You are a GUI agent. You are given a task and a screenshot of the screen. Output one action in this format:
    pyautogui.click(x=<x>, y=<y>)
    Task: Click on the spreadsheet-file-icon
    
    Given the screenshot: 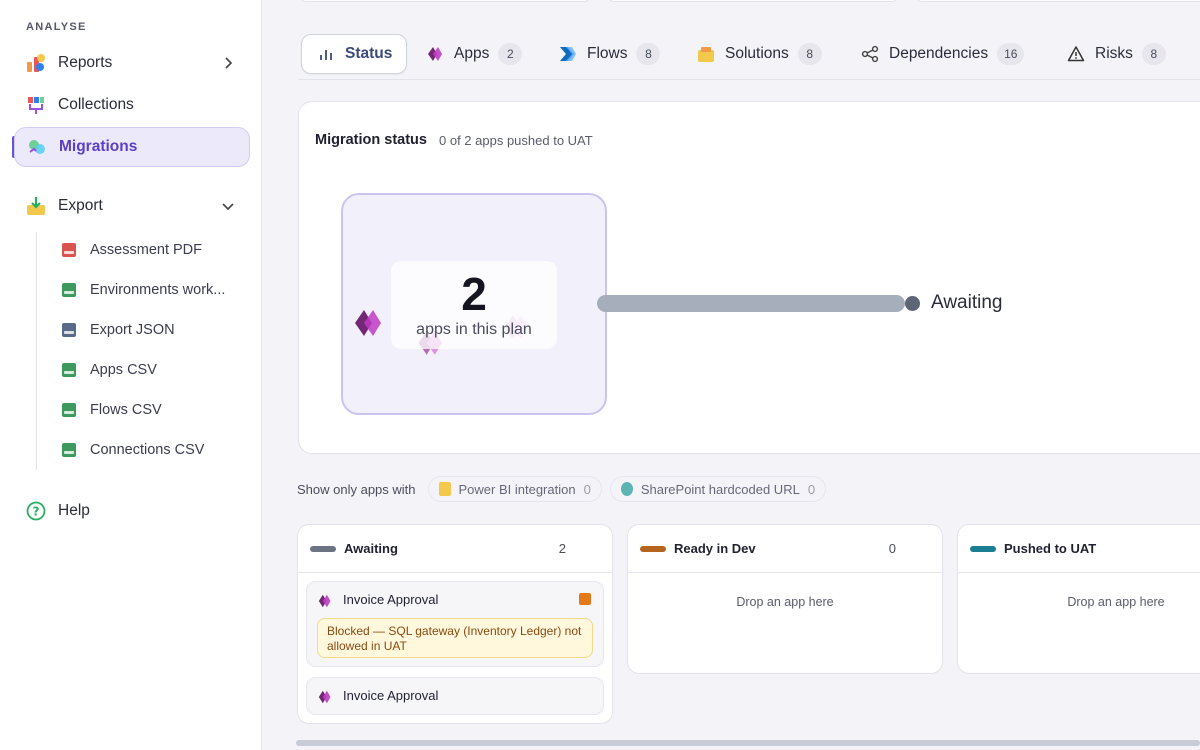 What is the action you would take?
    pyautogui.click(x=69, y=290)
    